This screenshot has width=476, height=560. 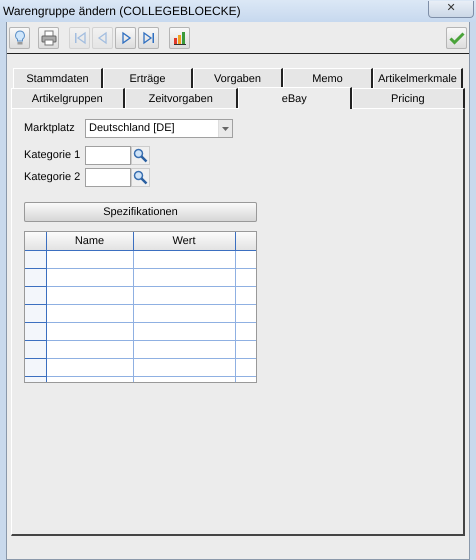 What do you see at coordinates (238, 78) in the screenshot?
I see `tab: Vorgaben` at bounding box center [238, 78].